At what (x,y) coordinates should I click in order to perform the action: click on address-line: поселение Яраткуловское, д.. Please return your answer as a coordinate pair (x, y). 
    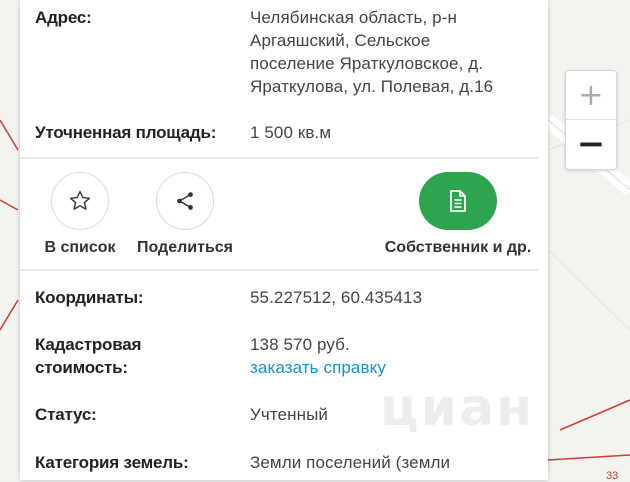
    Looking at the image, I should click on (367, 63).